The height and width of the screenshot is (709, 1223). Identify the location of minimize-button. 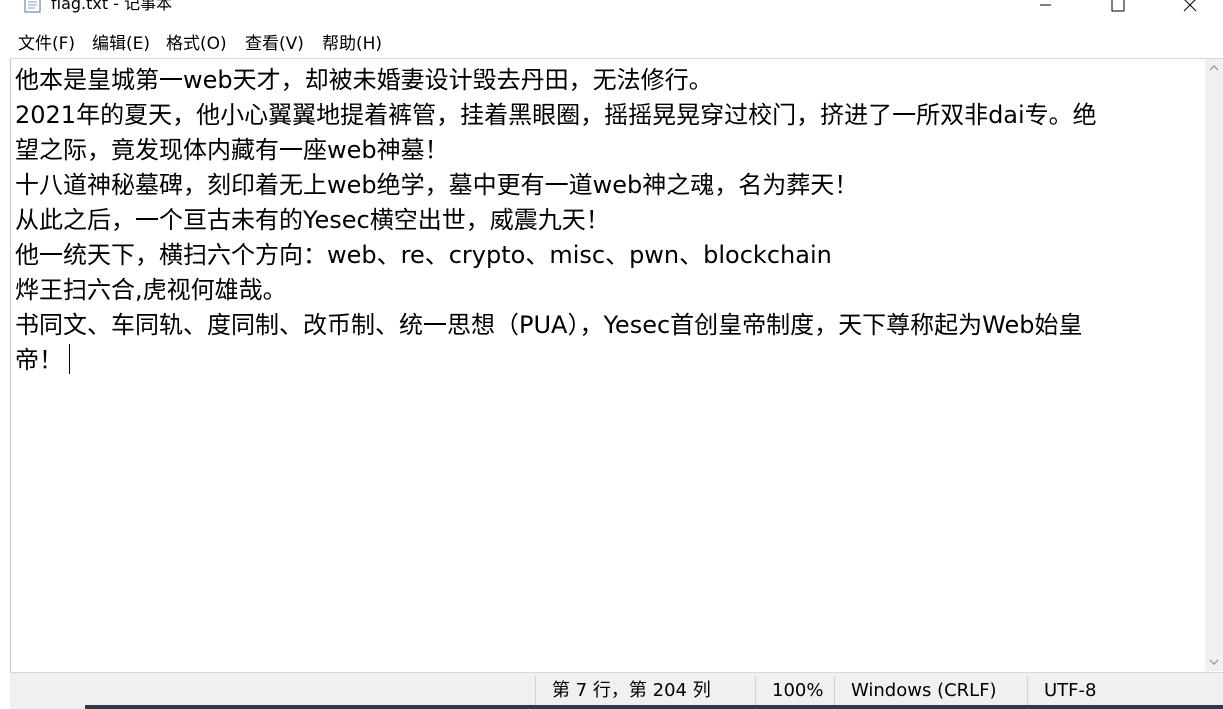
(1046, 10).